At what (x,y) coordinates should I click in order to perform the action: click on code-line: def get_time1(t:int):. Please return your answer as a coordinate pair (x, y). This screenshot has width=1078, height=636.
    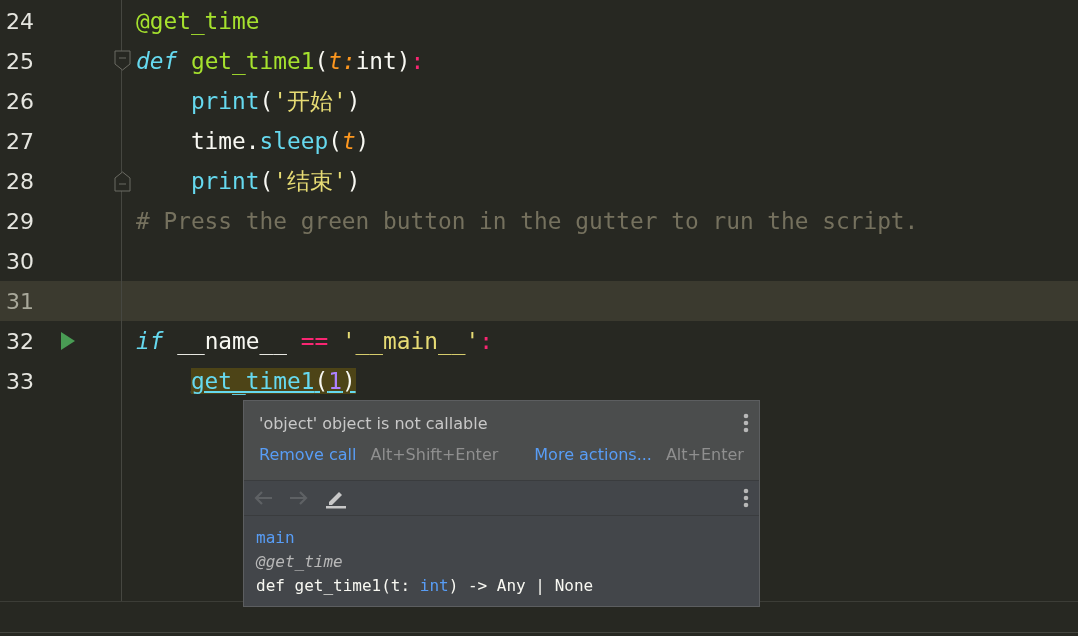
    Looking at the image, I should click on (280, 61).